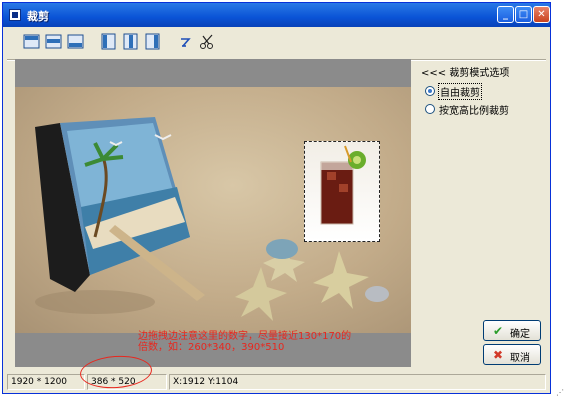 This screenshot has width=567, height=400. Describe the element at coordinates (31, 41) in the screenshot. I see `align-top-bar-icon` at that location.